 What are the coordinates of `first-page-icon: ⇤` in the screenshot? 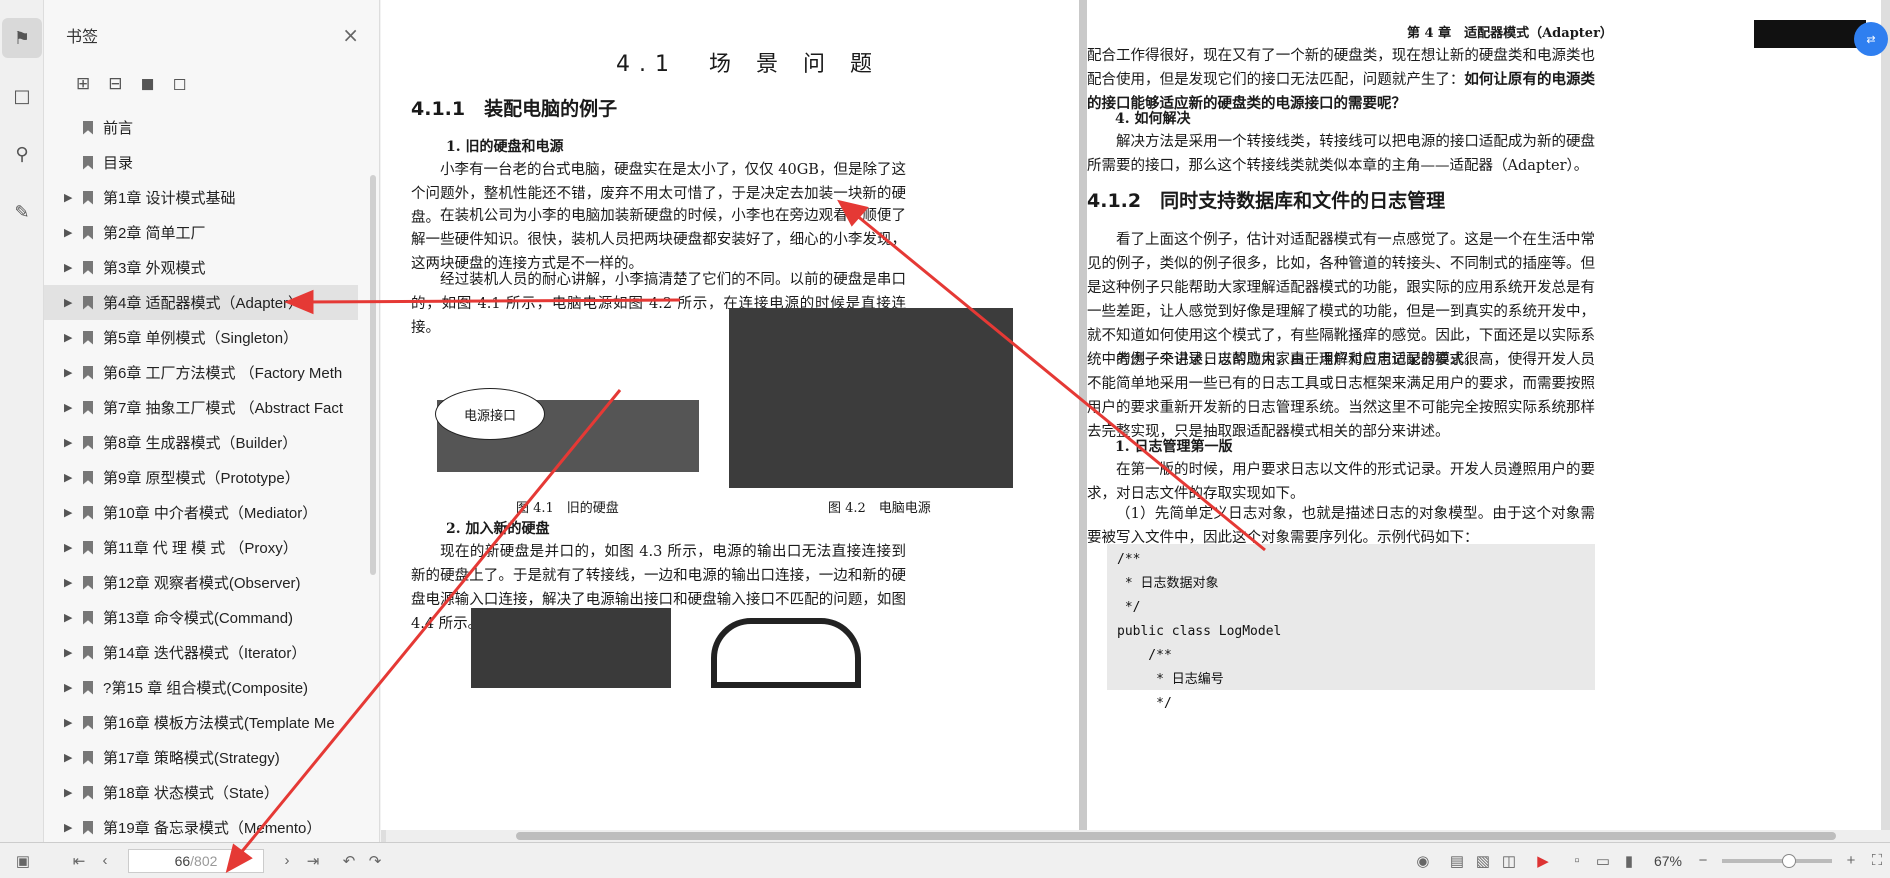 It's located at (79, 861).